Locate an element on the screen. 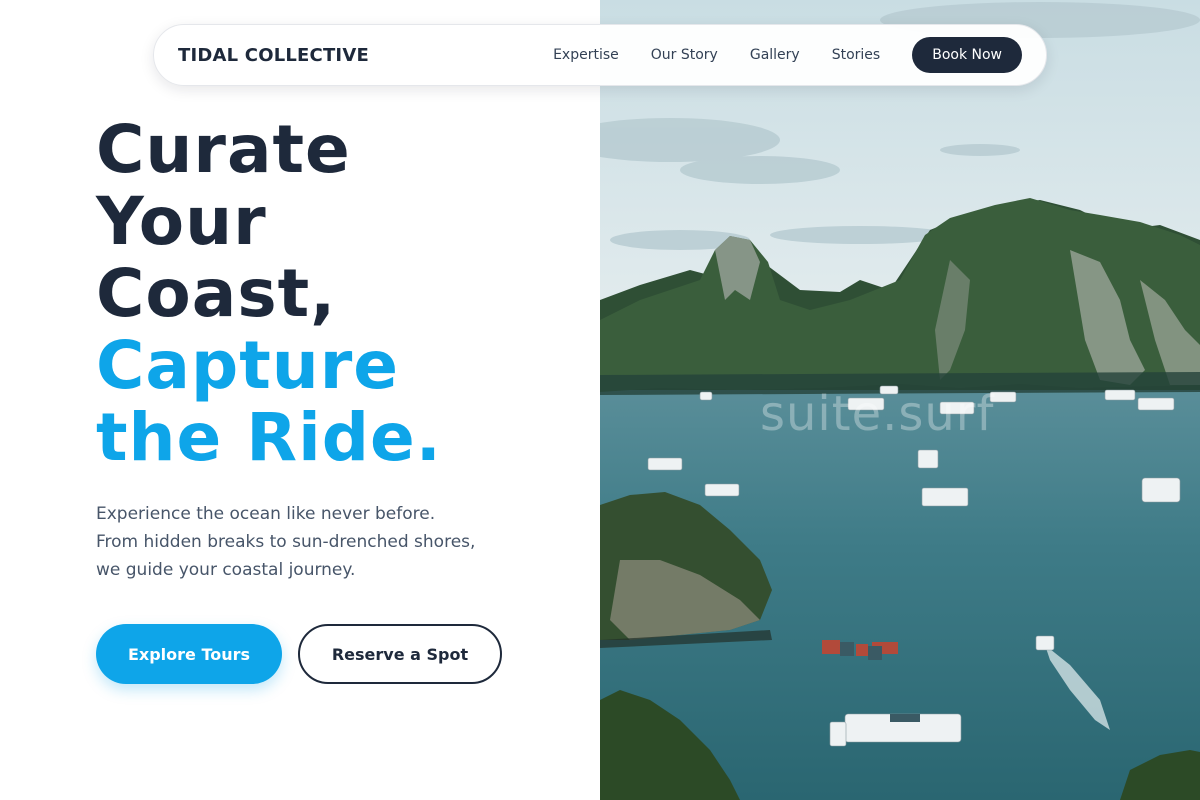 Image resolution: width=1200 pixels, height=800 pixels. hero-title-accent-line: the Ride. is located at coordinates (269, 437).